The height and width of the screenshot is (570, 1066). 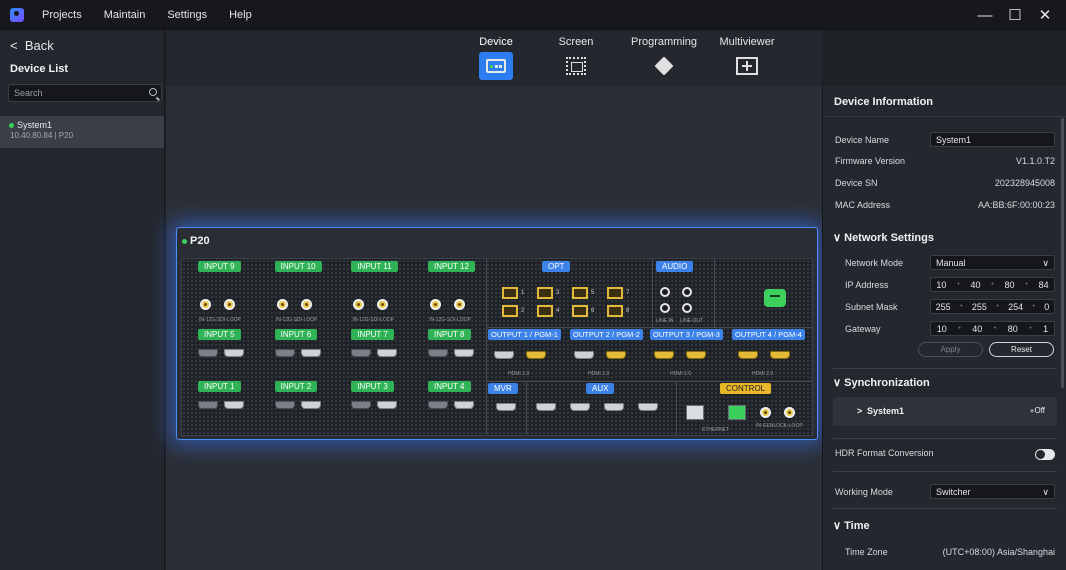 What do you see at coordinates (944, 101) in the screenshot?
I see `device-info-header: Device Information` at bounding box center [944, 101].